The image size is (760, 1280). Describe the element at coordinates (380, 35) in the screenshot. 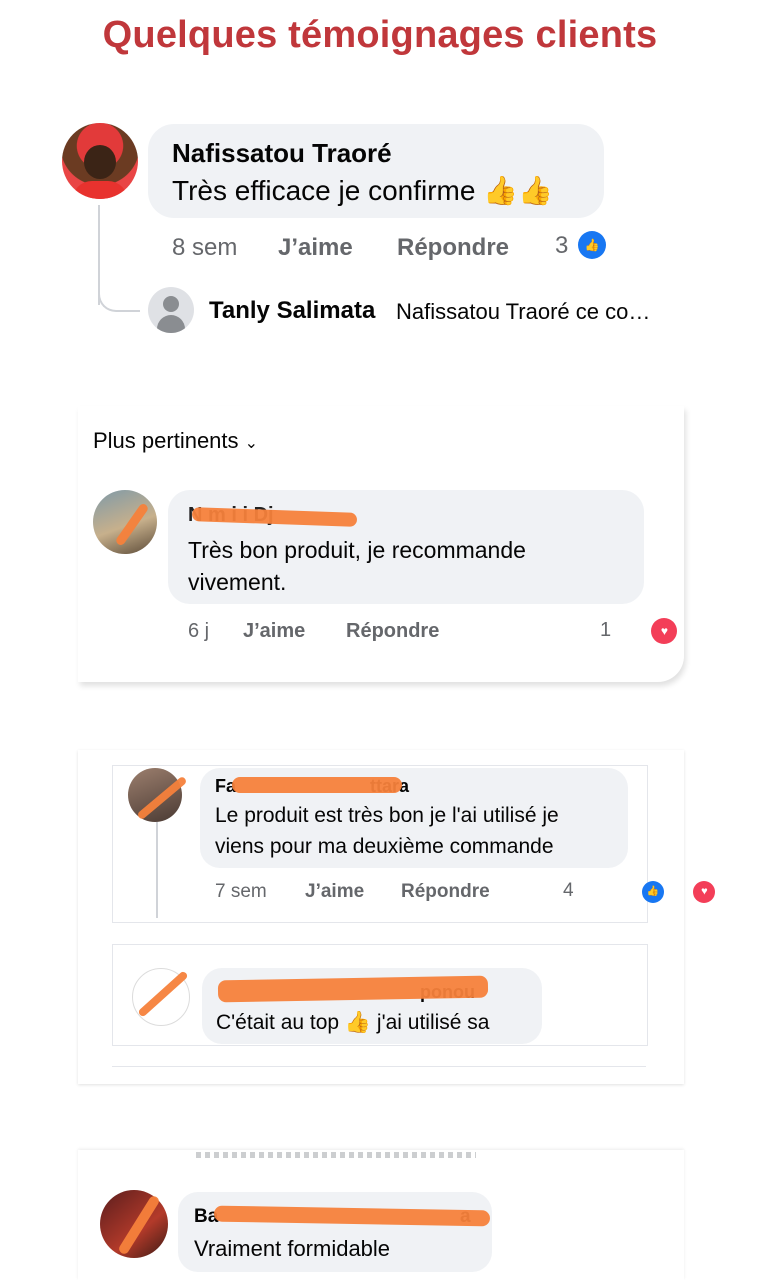

I see `page-title: Quelques témoignages clients` at that location.